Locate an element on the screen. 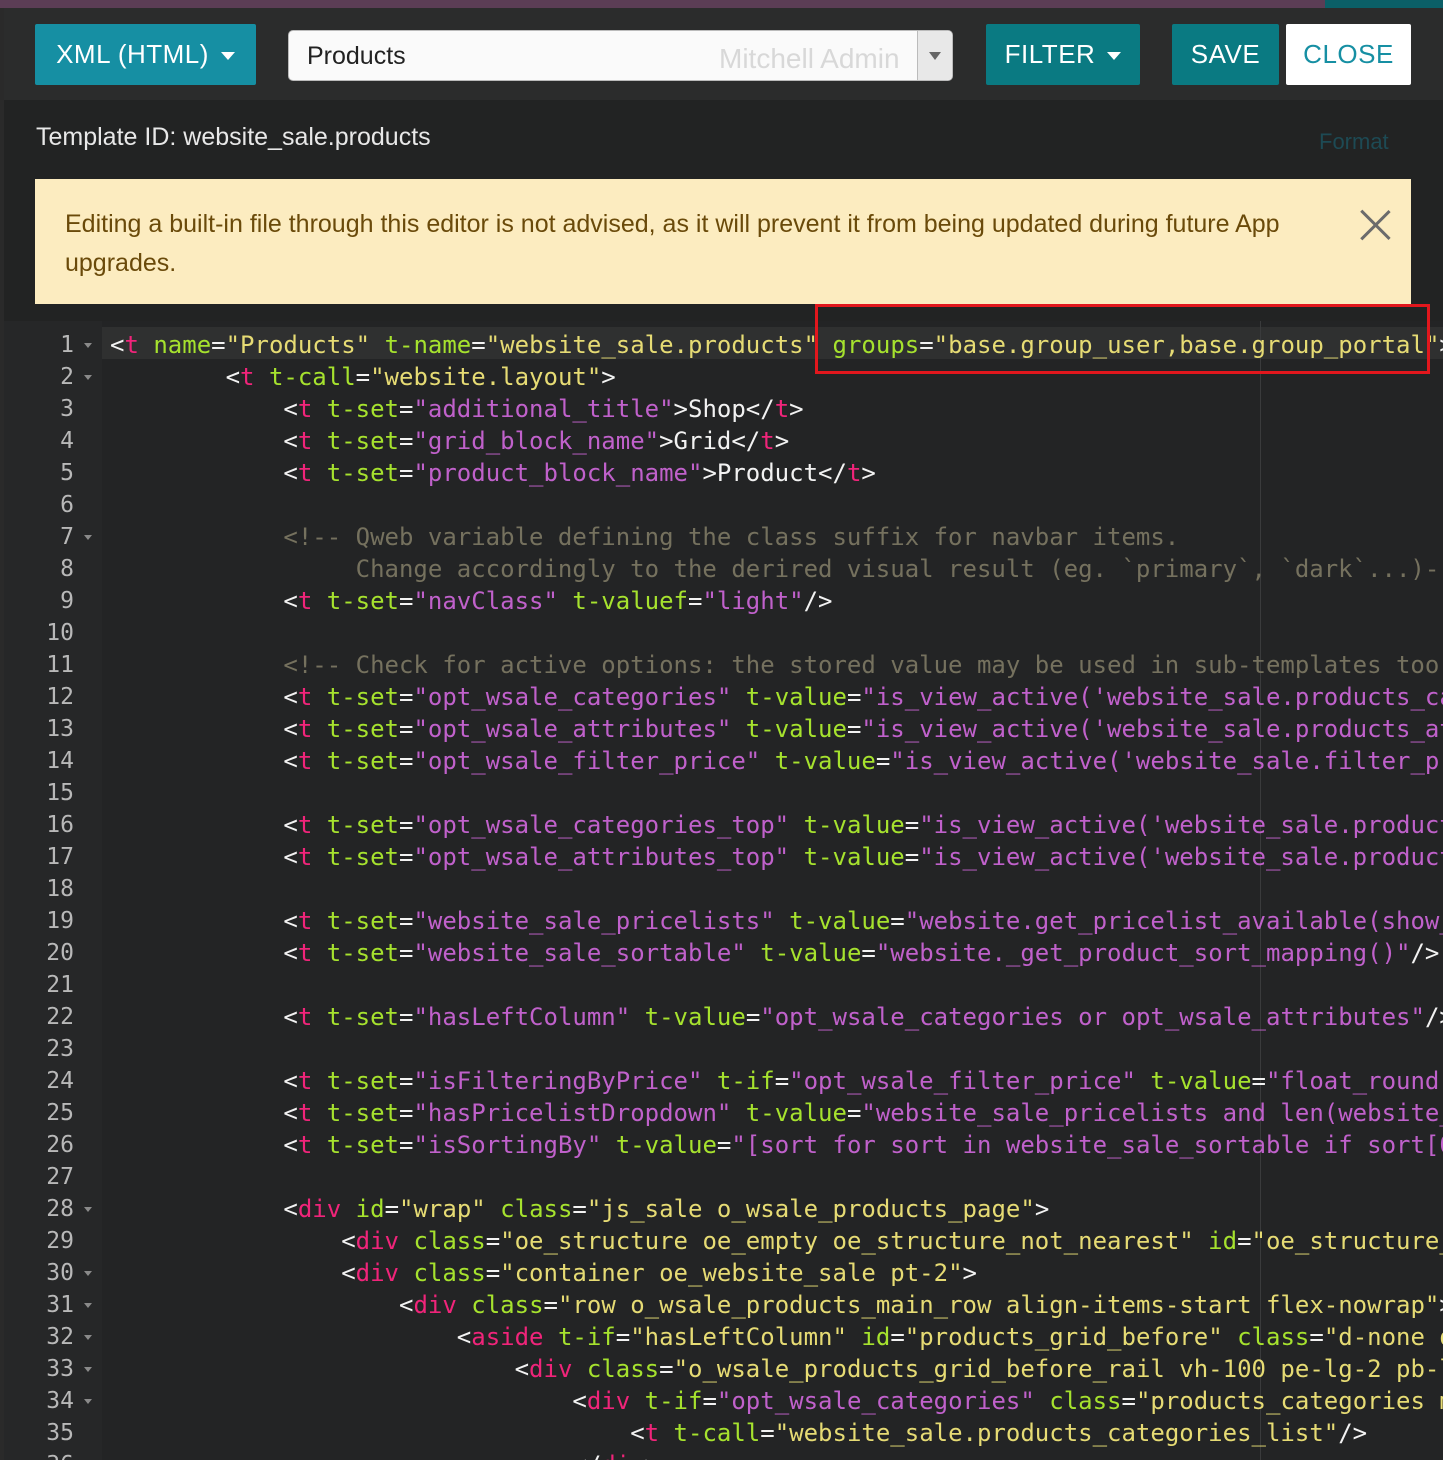  code-token: </ is located at coordinates (586, 1455).